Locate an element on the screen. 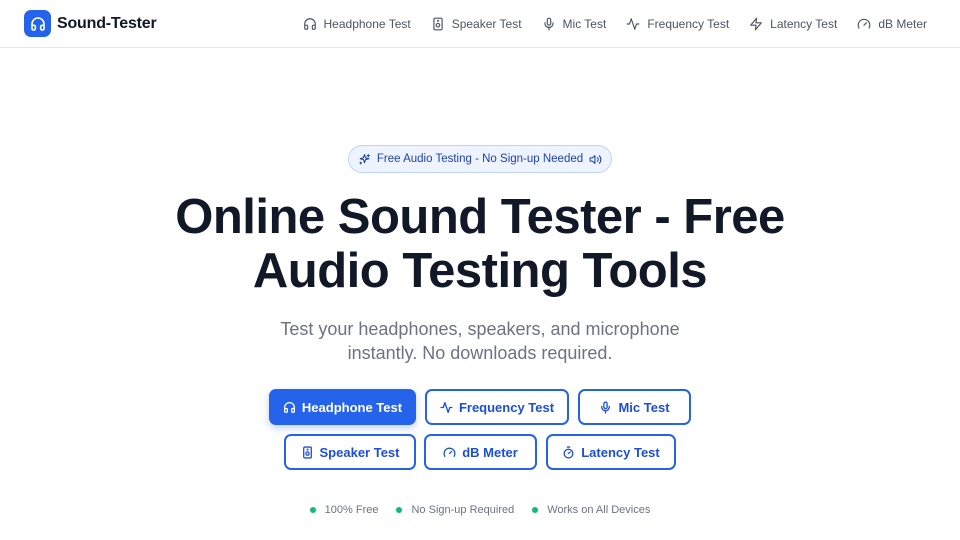 This screenshot has height=540, width=960. nav-speaker-test: Speaker Test is located at coordinates (476, 24).